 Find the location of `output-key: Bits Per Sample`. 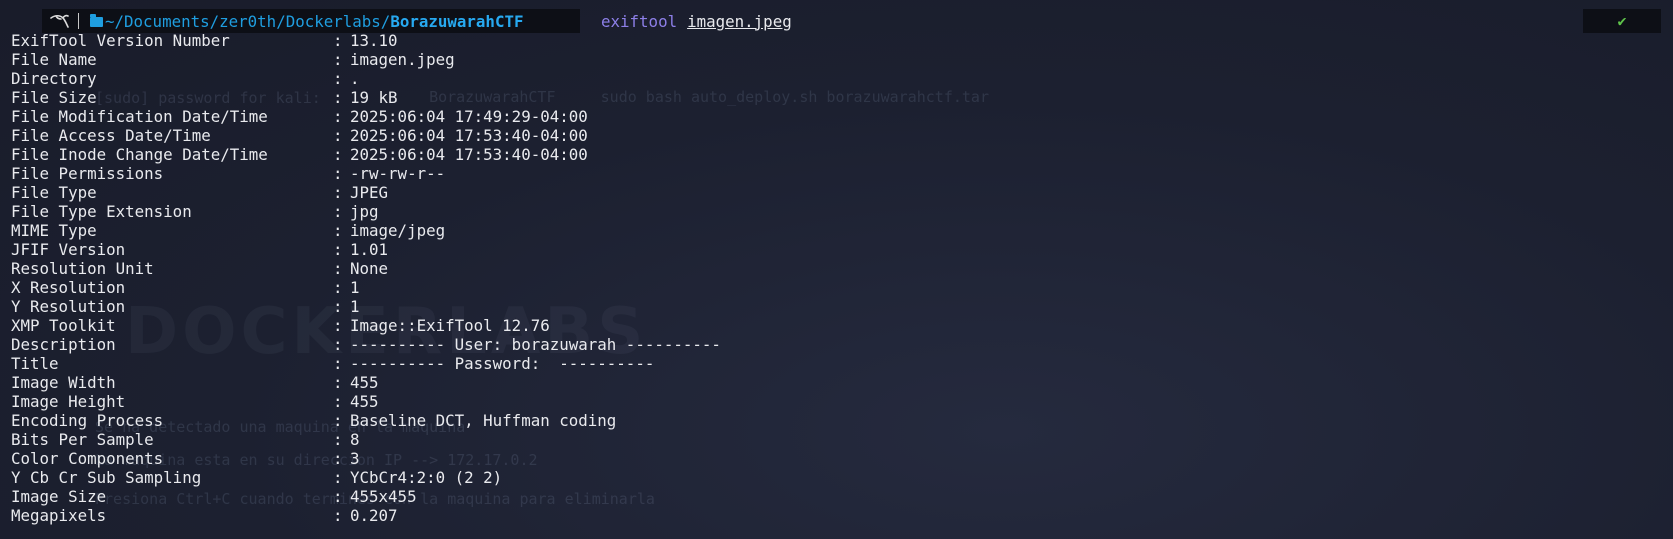

output-key: Bits Per Sample is located at coordinates (82, 439).